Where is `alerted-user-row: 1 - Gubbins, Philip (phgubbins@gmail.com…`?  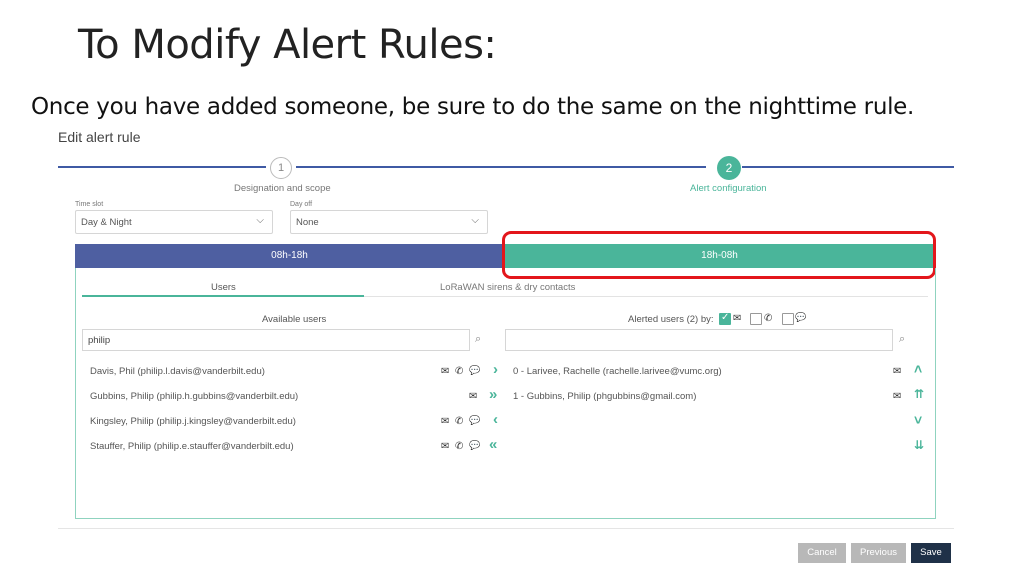 alerted-user-row: 1 - Gubbins, Philip (phgubbins@gmail.com… is located at coordinates (604, 396).